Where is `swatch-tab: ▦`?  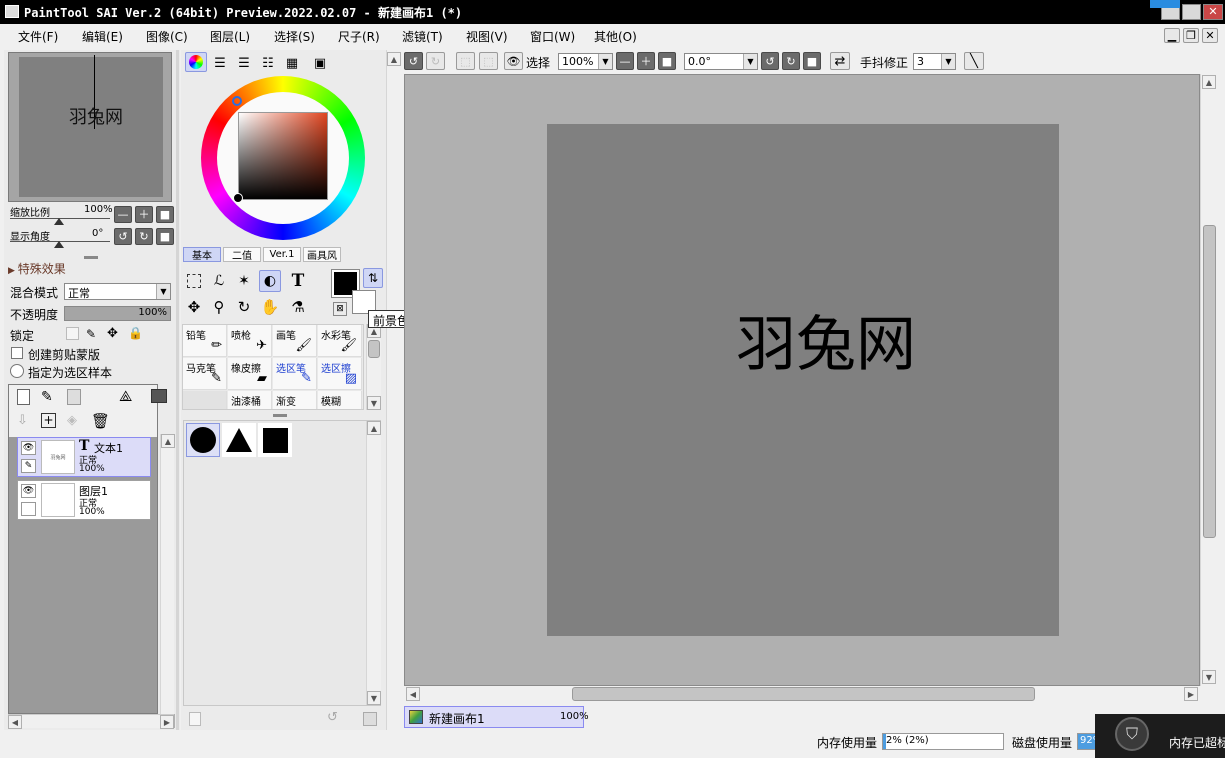 swatch-tab: ▦ is located at coordinates (292, 63).